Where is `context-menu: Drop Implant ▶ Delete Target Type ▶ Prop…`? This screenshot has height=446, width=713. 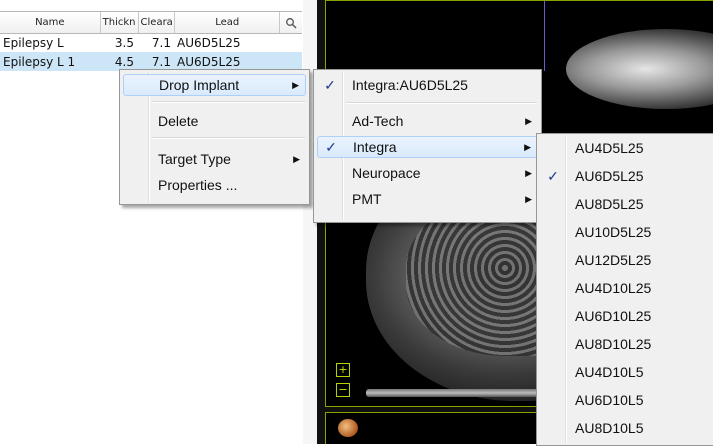
context-menu: Drop Implant ▶ Delete Target Type ▶ Prop… is located at coordinates (214, 137).